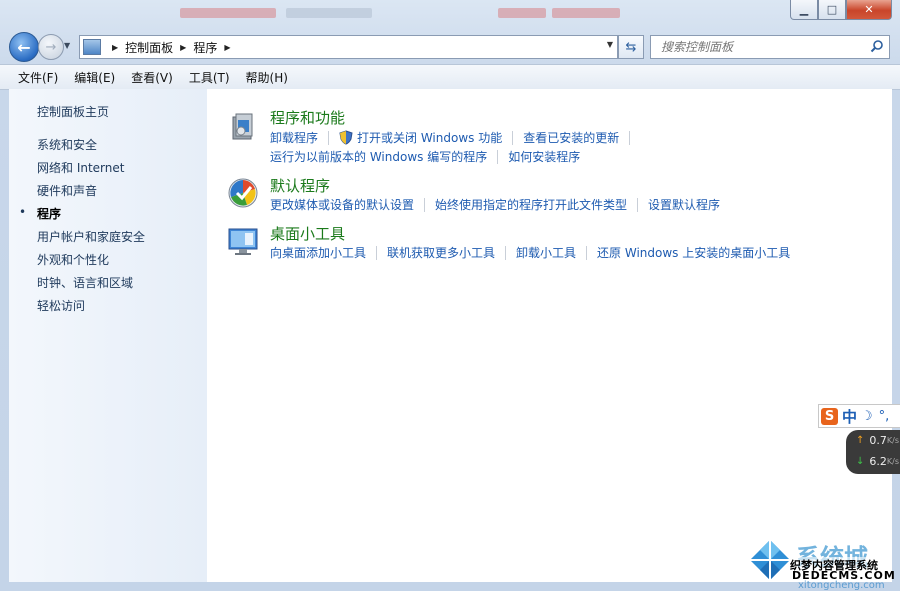 This screenshot has height=591, width=900. I want to click on desktop-gadgets-icon, so click(243, 241).